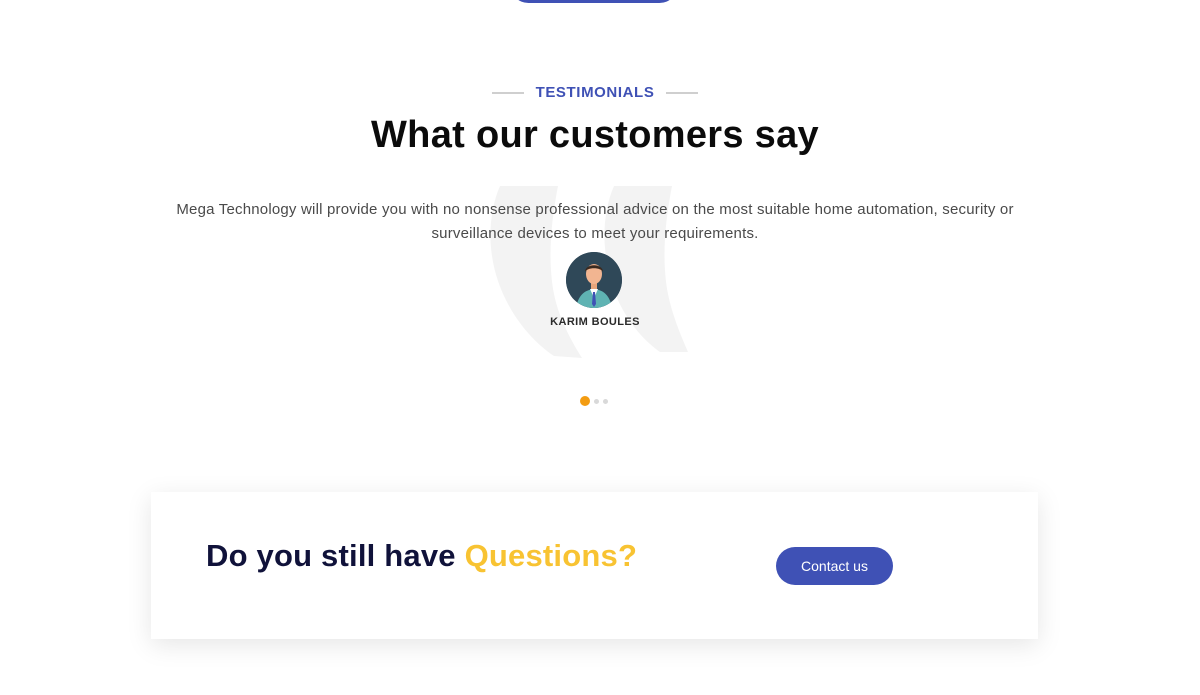 The width and height of the screenshot is (1200, 695). I want to click on businessman-avatar-icon, so click(594, 280).